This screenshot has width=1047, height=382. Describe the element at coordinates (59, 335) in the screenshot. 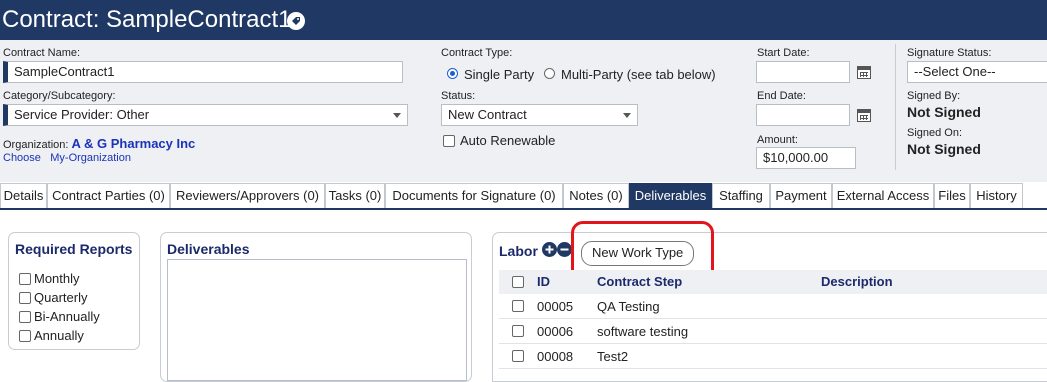

I see `annually-label: Annually` at that location.